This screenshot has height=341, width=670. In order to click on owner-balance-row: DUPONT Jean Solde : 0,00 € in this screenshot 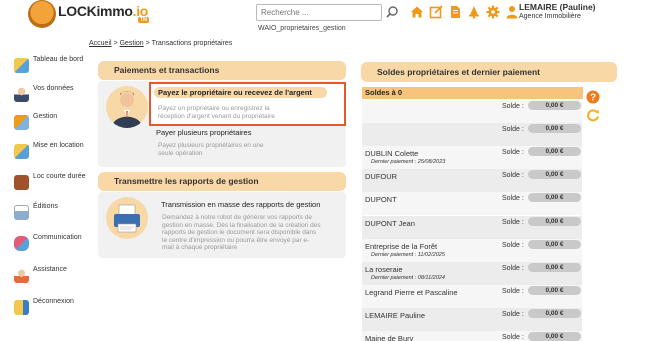, I will do `click(472, 227)`.